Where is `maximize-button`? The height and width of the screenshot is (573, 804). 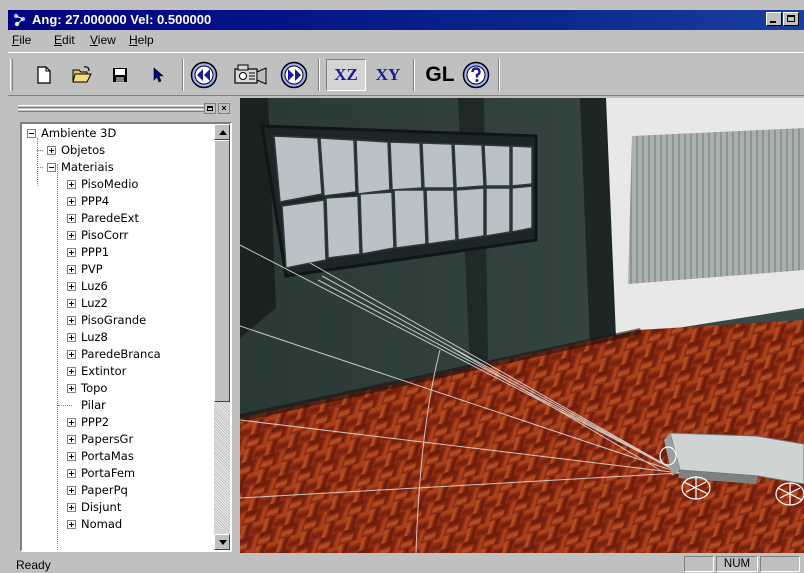 maximize-button is located at coordinates (791, 19).